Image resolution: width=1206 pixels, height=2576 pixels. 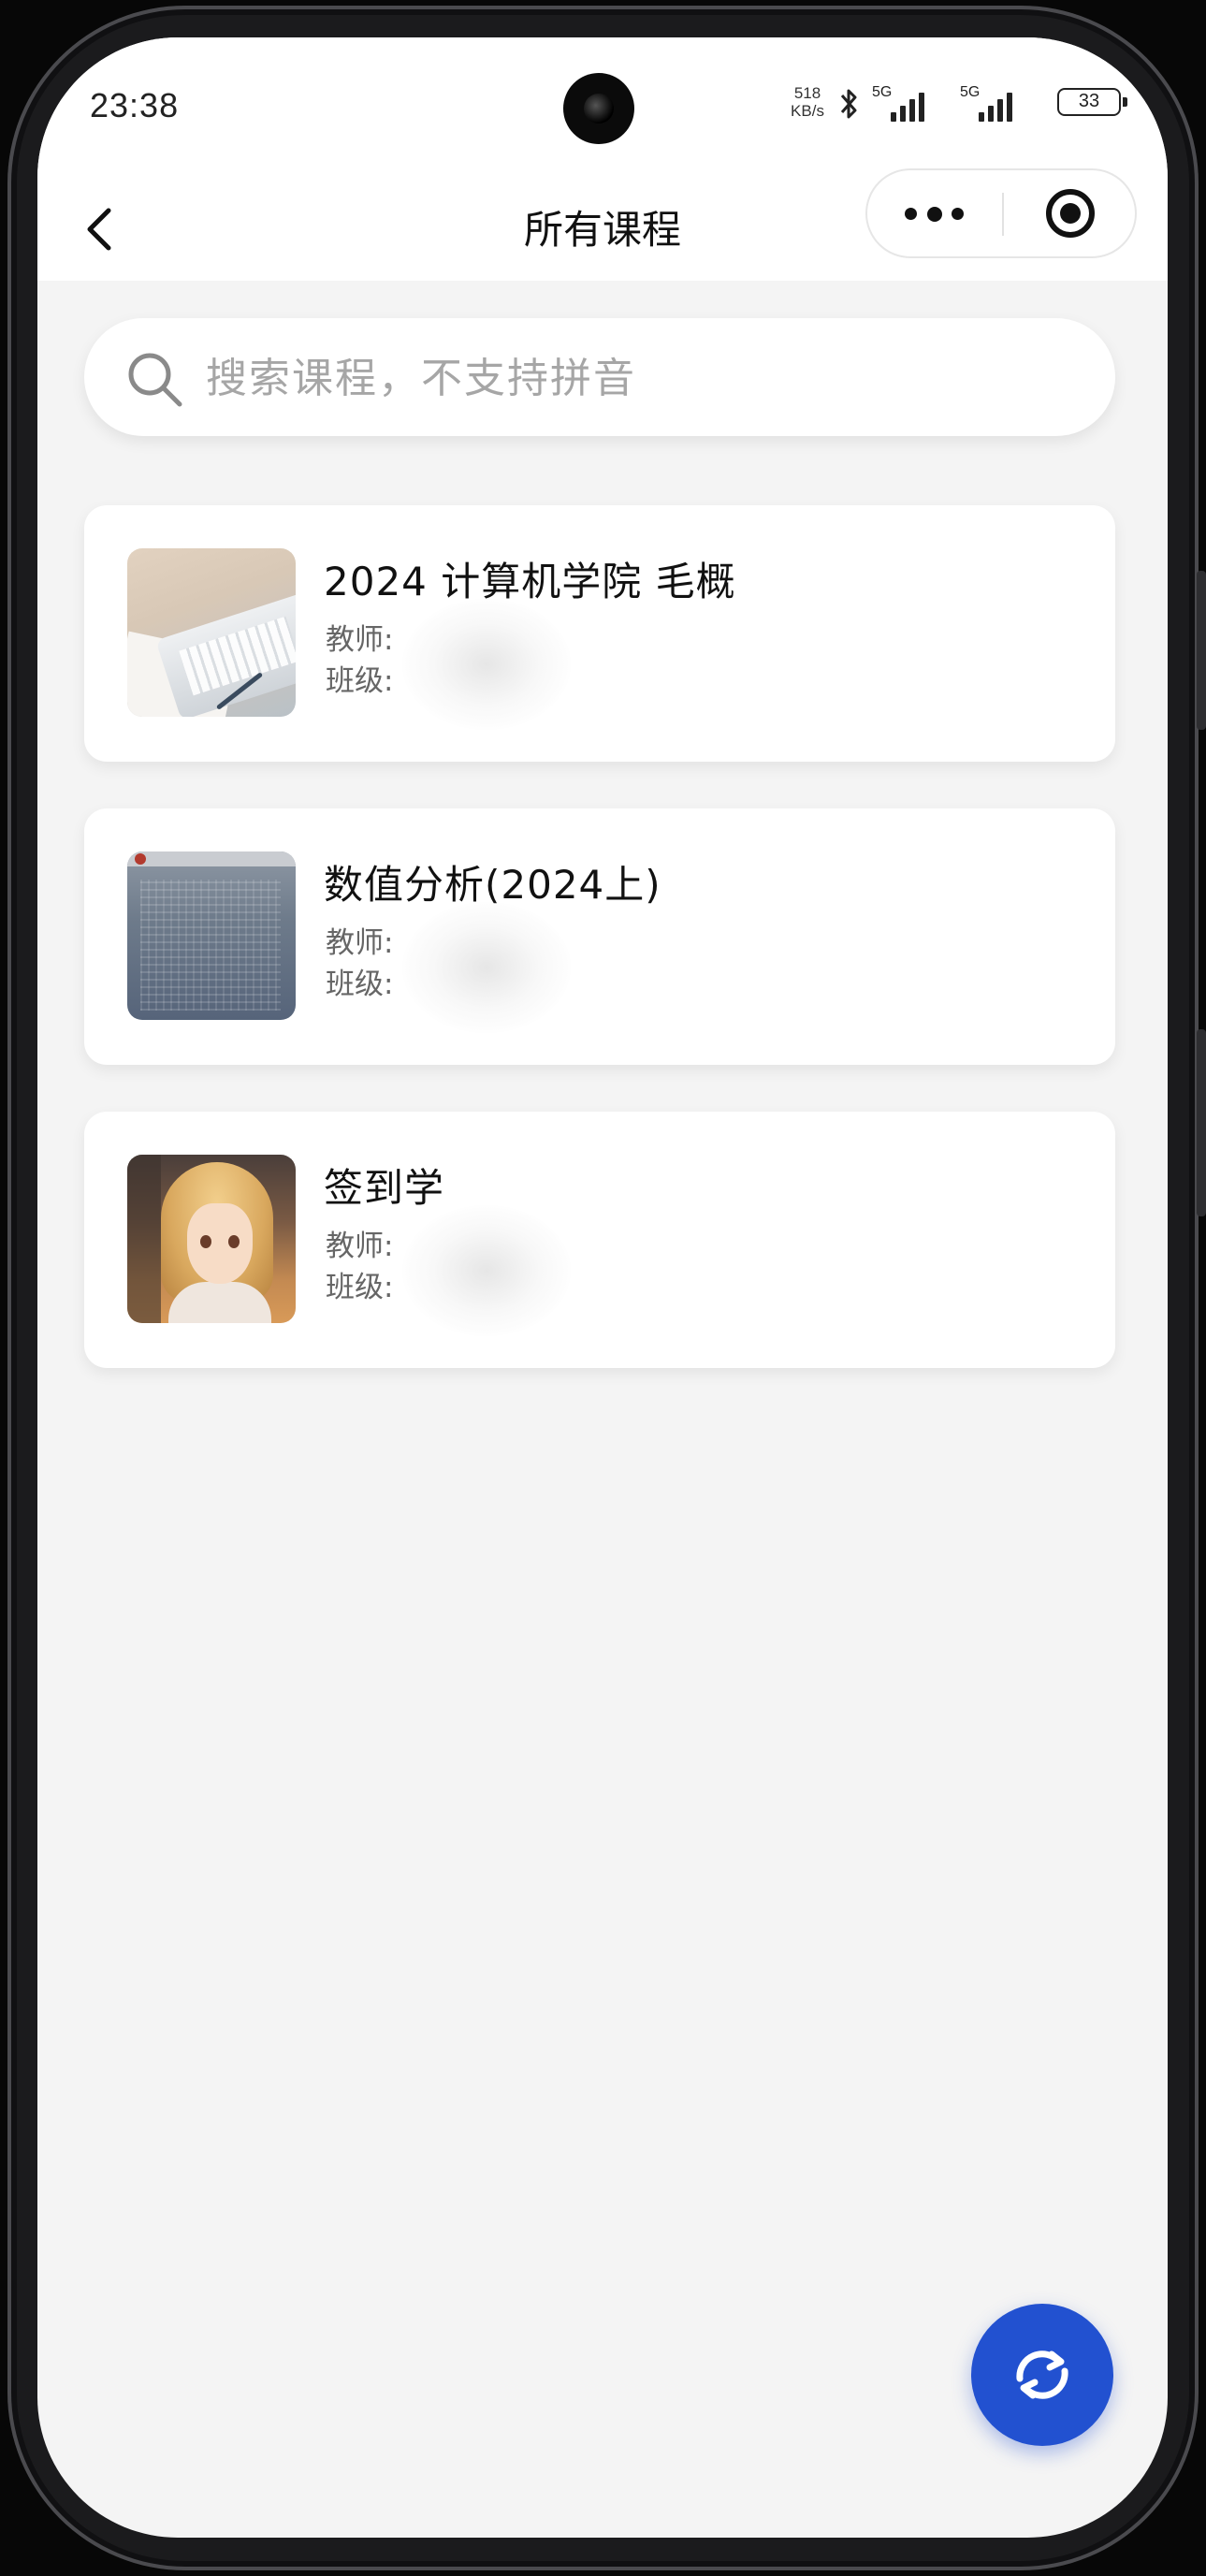 I want to click on network-speed-unit: KB/s, so click(x=807, y=111).